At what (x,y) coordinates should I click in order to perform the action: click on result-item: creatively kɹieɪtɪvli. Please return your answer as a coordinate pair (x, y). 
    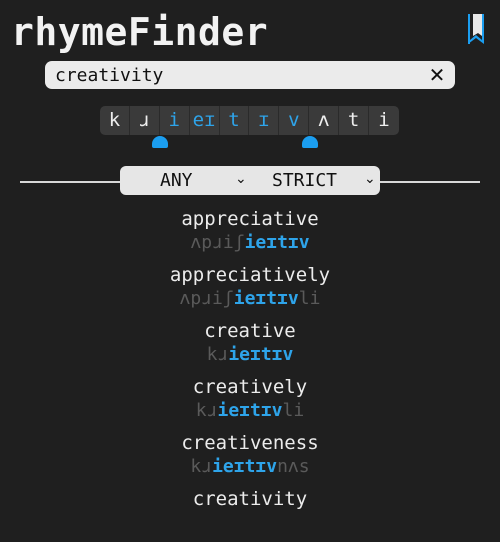
    Looking at the image, I should click on (250, 402).